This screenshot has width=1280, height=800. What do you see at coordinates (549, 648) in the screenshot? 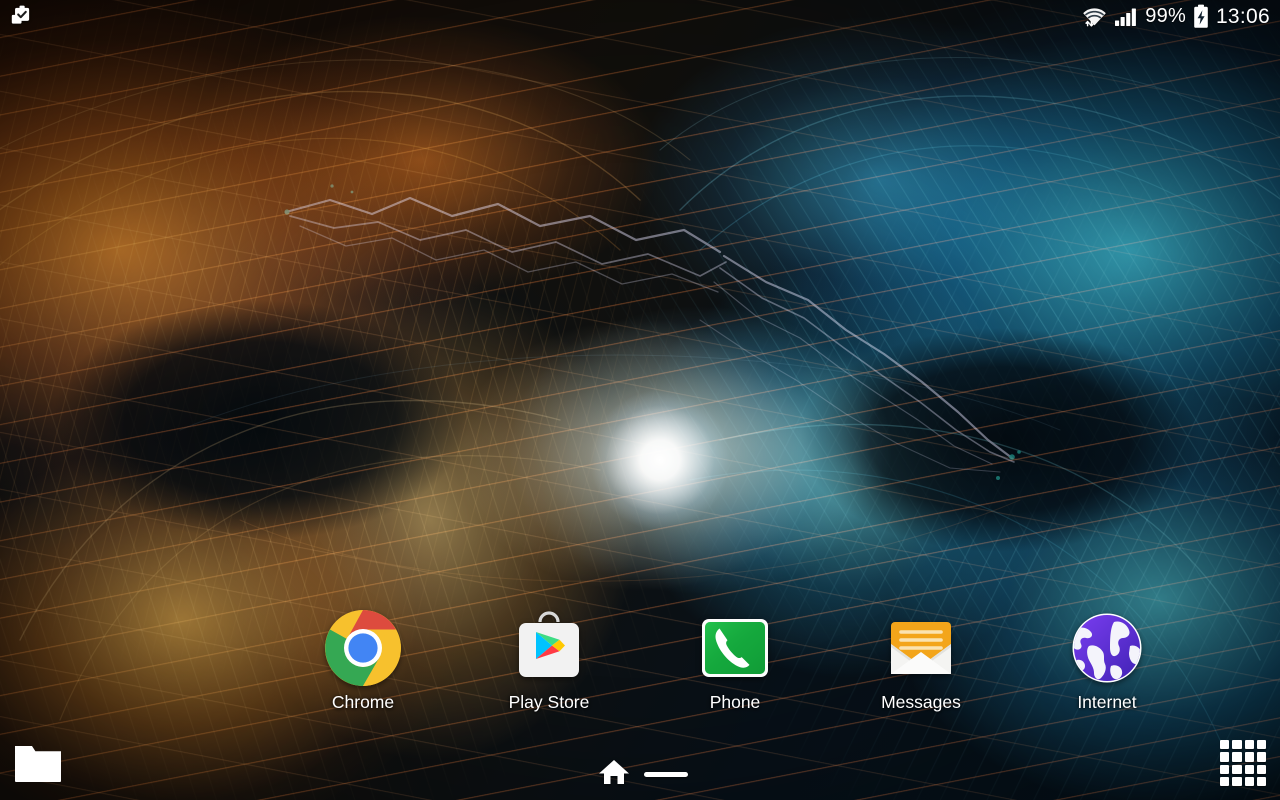
I see `play-store-icon` at bounding box center [549, 648].